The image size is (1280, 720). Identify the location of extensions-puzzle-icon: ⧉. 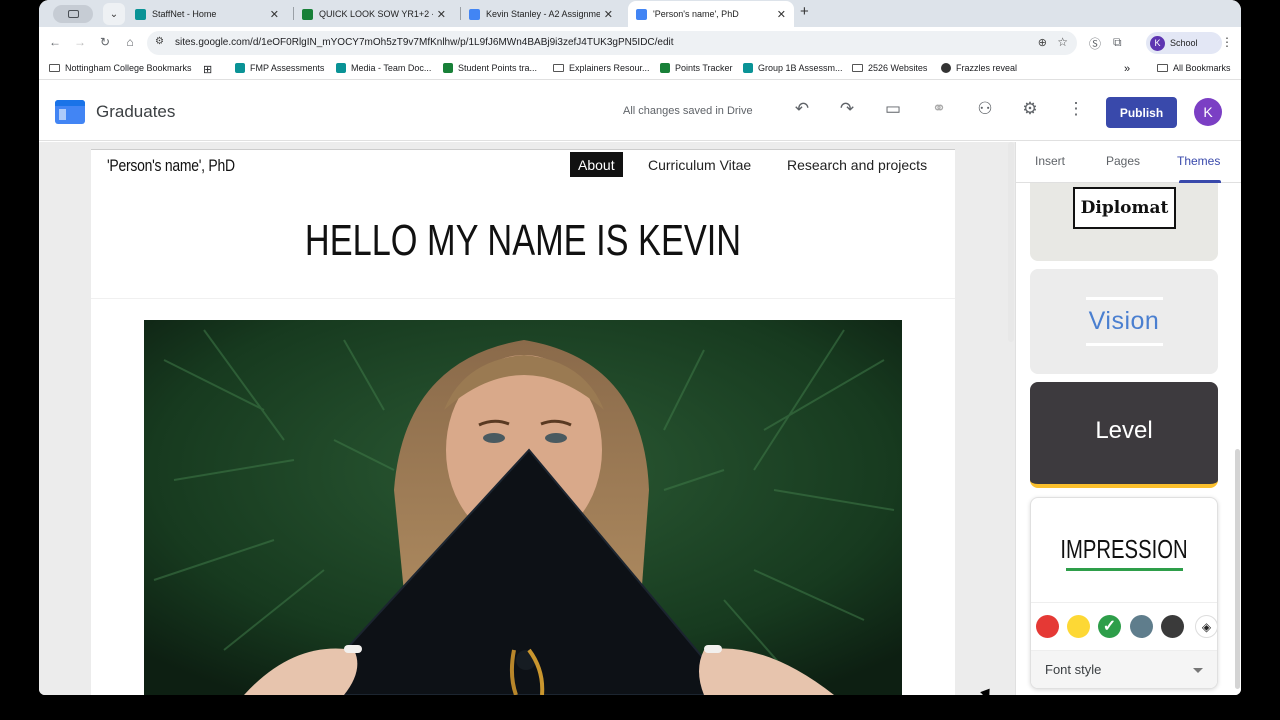
(1117, 42).